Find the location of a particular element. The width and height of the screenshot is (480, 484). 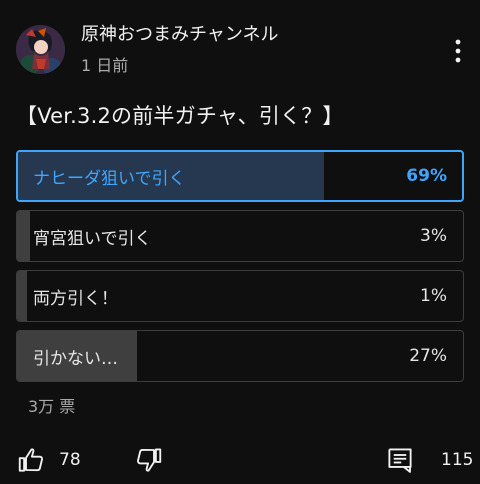

poll-option: 宵宮狙いで引く 3% is located at coordinates (240, 236).